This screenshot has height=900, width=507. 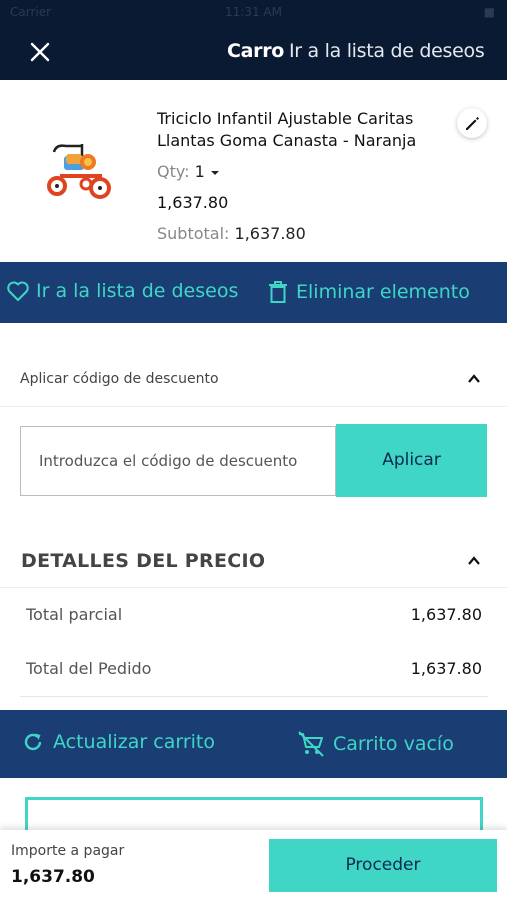 What do you see at coordinates (193, 202) in the screenshot?
I see `item-price: 1,637.80` at bounding box center [193, 202].